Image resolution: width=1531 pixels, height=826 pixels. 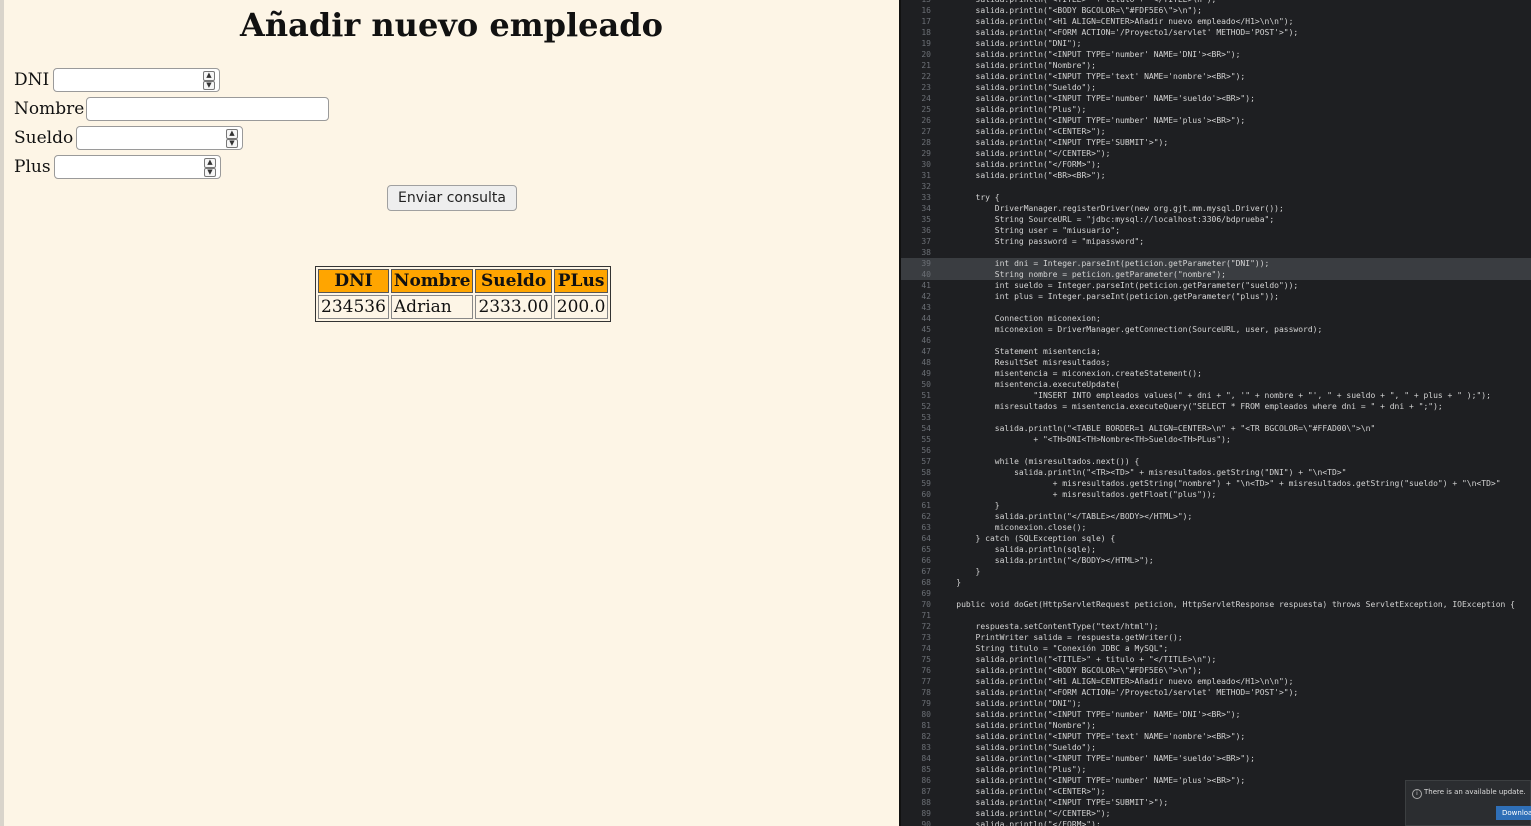 I want to click on code-line: 29 salida.println("</CENTER>");, so click(x=1216, y=153).